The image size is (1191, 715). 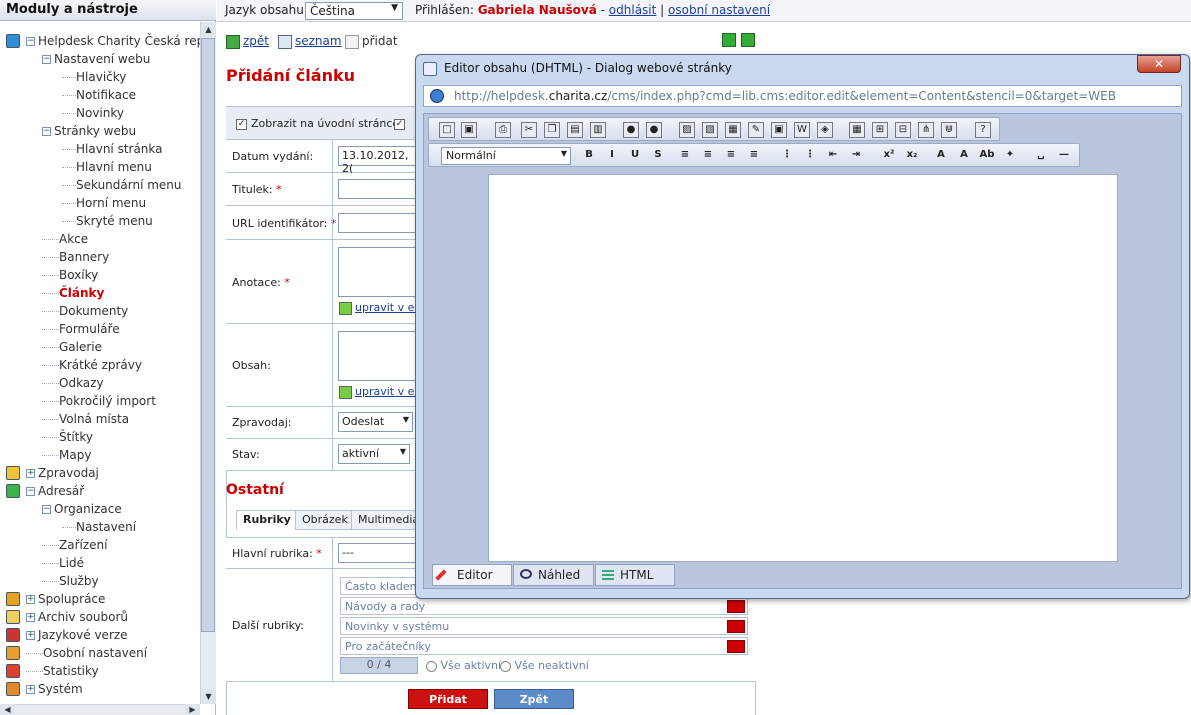 What do you see at coordinates (208, 335) in the screenshot?
I see `scrollbar-thumb` at bounding box center [208, 335].